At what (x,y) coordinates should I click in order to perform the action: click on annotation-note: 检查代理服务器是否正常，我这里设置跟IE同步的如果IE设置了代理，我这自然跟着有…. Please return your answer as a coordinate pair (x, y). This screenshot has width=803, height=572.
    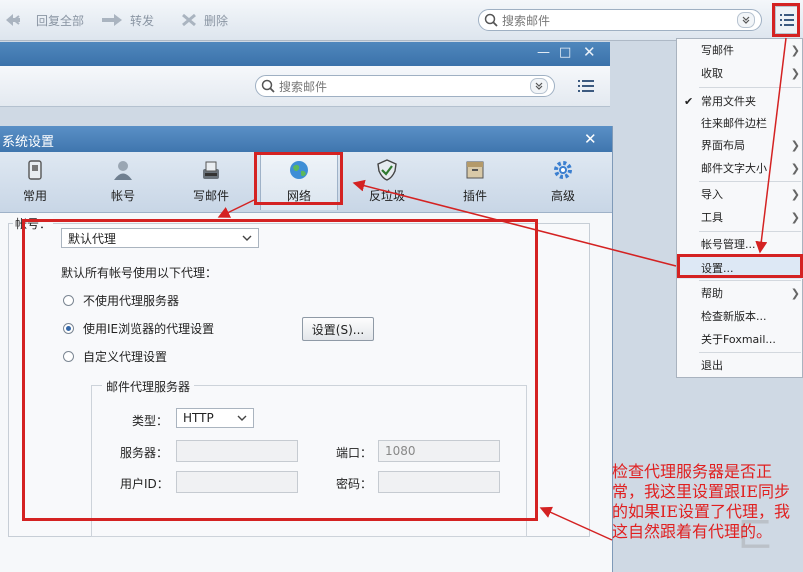
    Looking at the image, I should click on (701, 501).